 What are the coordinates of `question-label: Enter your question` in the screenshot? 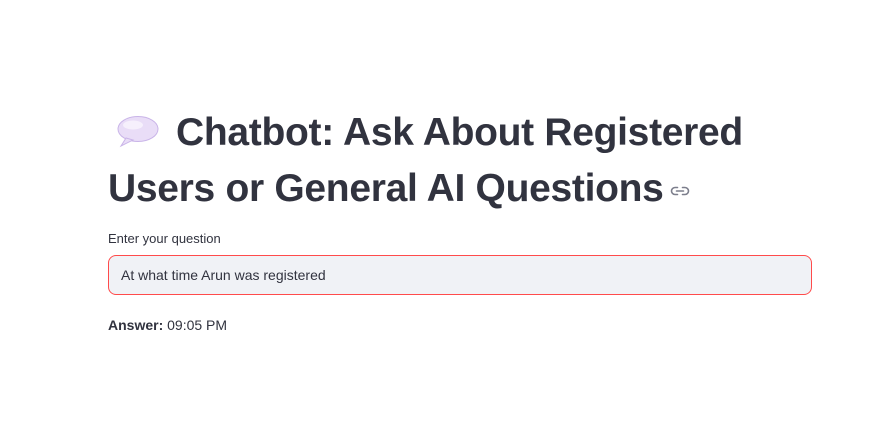 It's located at (164, 238).